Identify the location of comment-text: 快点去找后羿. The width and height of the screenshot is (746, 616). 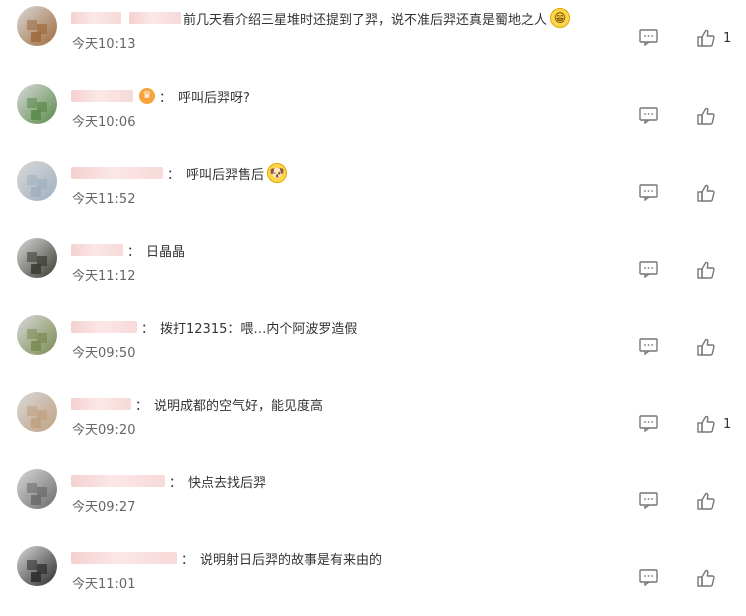
(227, 483).